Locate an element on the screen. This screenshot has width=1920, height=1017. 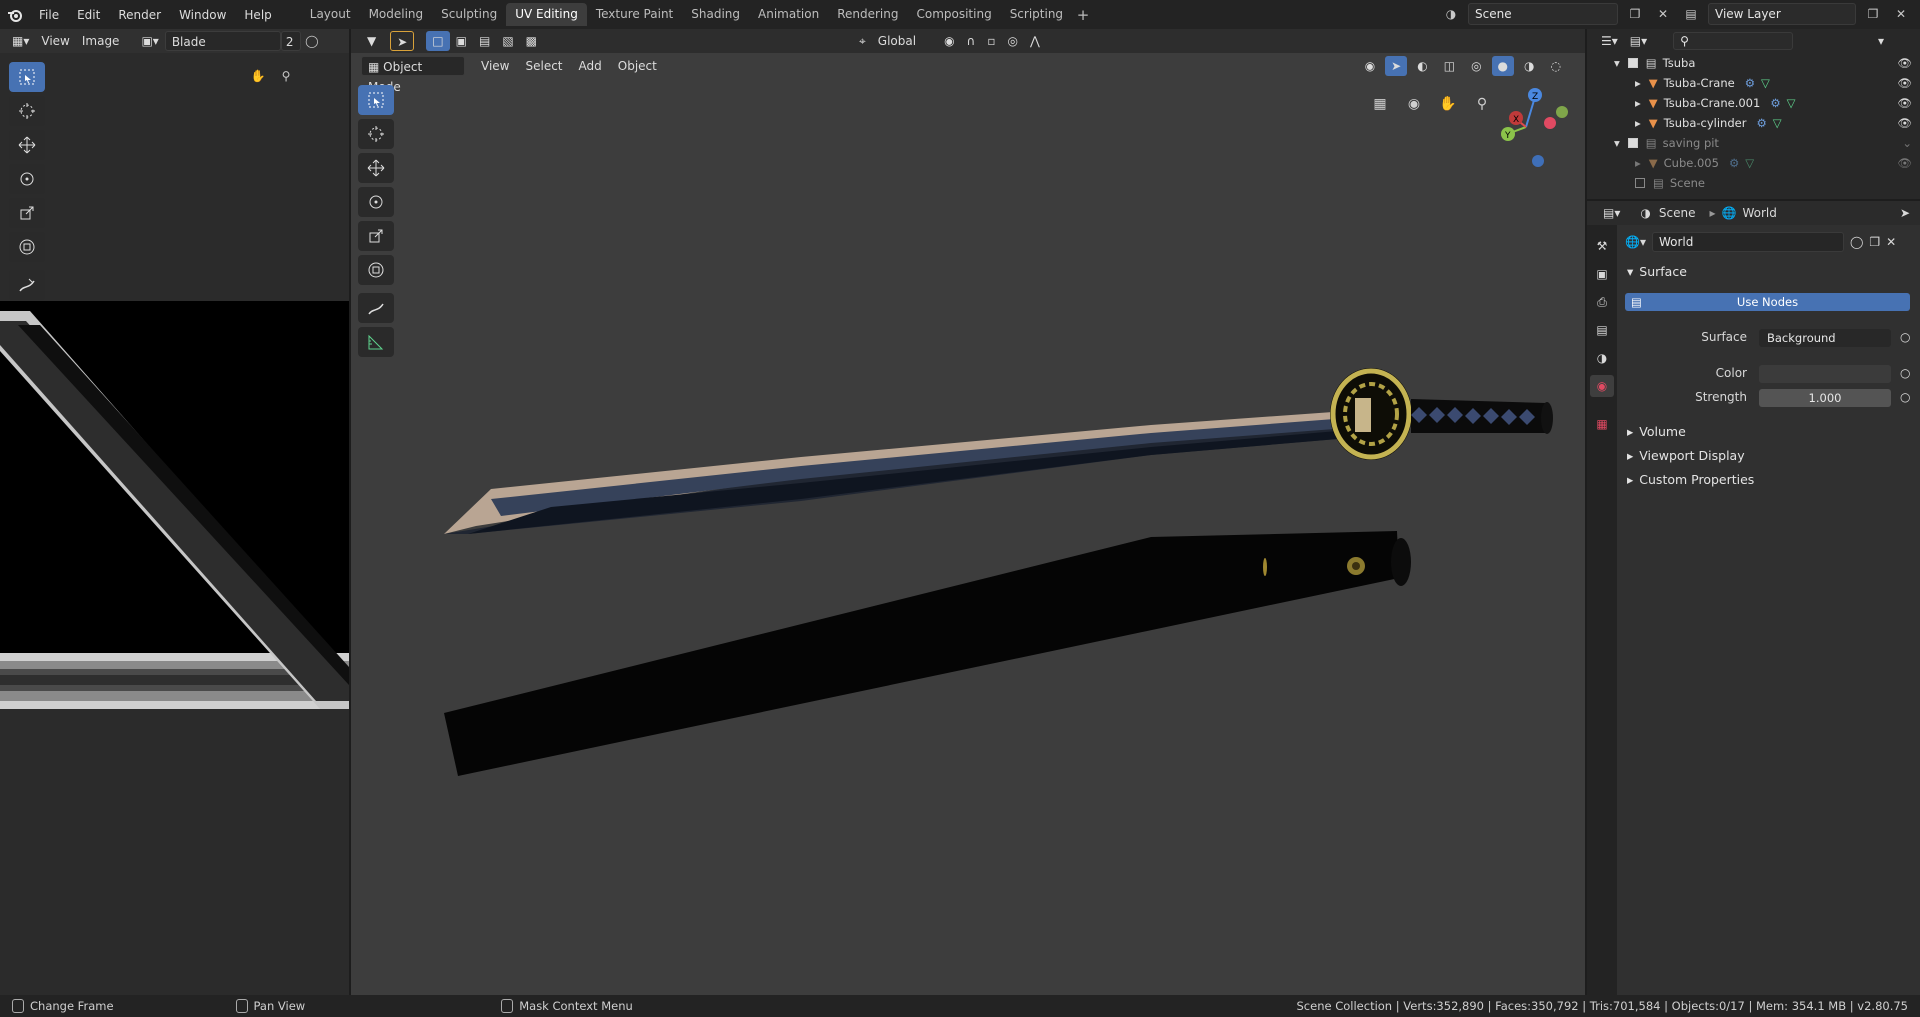
new-world-icon: ❐ is located at coordinates (1874, 242).